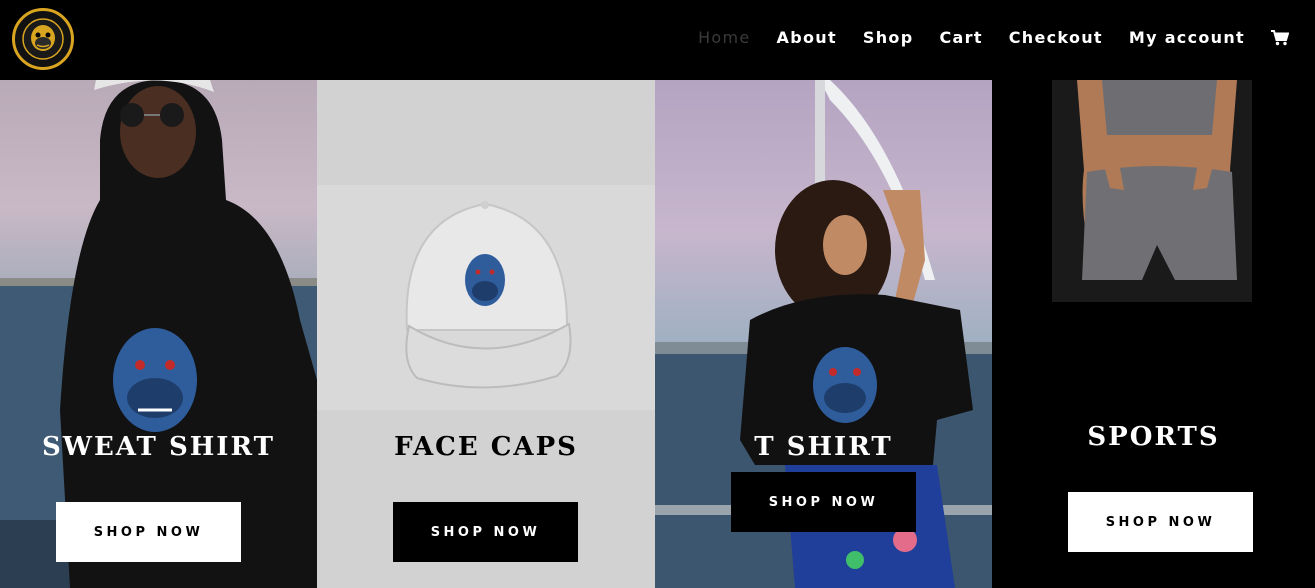 Image resolution: width=1315 pixels, height=588 pixels. I want to click on shopping-cart-icon, so click(1280, 37).